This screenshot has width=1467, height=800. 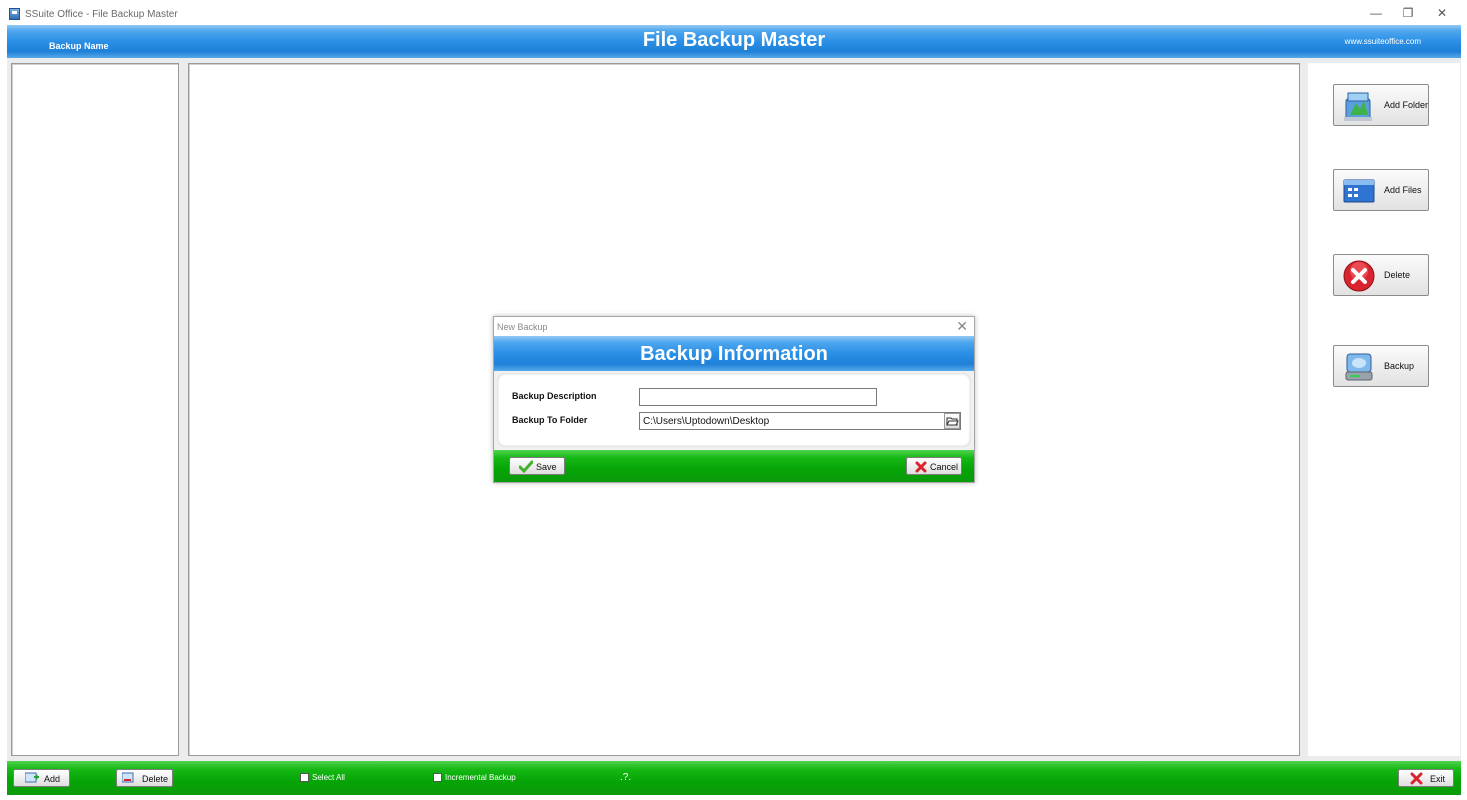 I want to click on save-label: Save, so click(x=546, y=467).